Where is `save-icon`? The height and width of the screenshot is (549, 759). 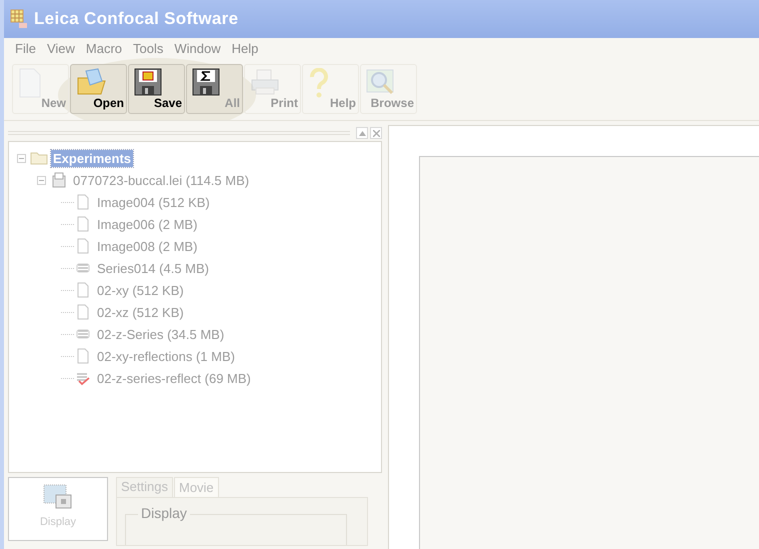 save-icon is located at coordinates (148, 82).